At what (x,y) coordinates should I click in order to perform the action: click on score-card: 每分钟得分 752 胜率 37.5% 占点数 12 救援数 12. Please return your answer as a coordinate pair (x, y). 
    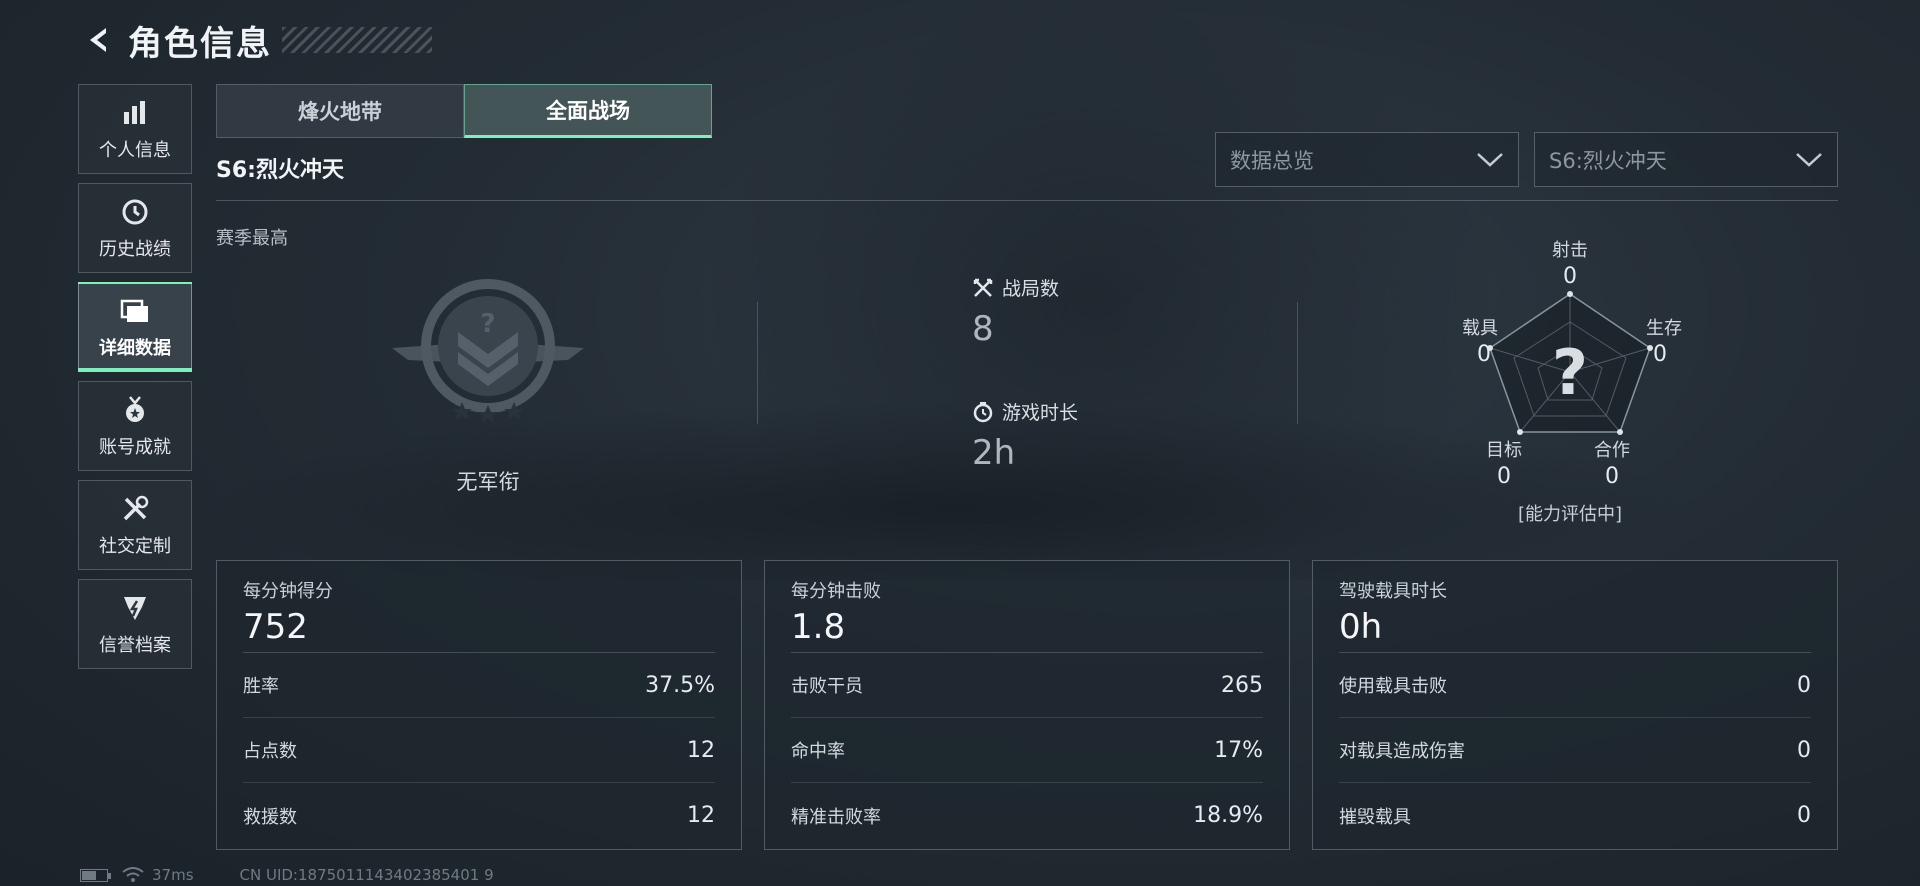
    Looking at the image, I should click on (479, 705).